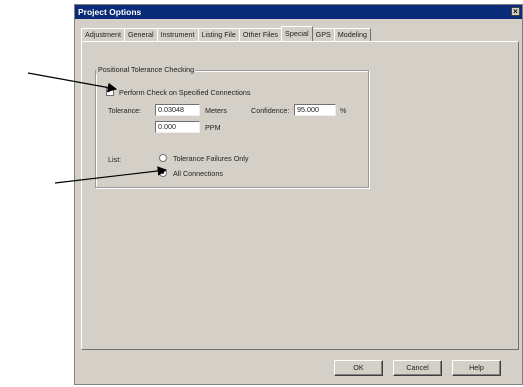  What do you see at coordinates (213, 127) in the screenshot?
I see `ppm-unit-label: PPM` at bounding box center [213, 127].